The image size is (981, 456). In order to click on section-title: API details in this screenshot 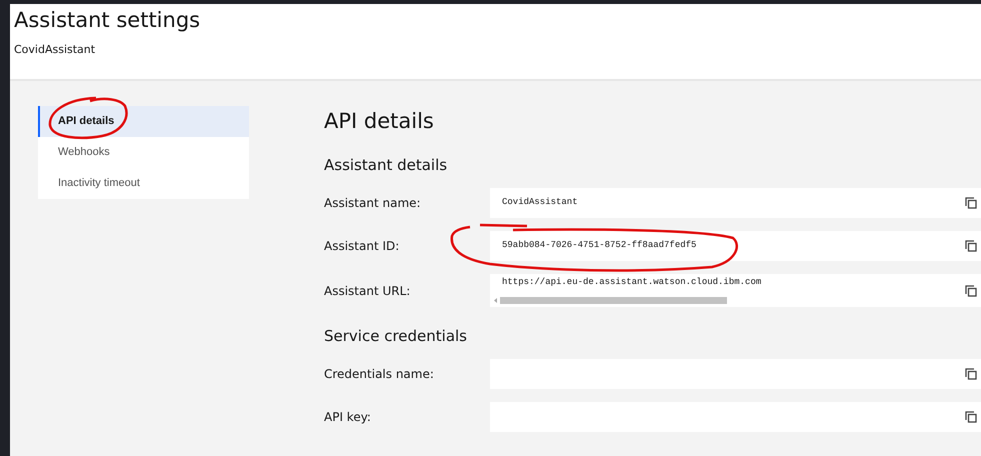, I will do `click(379, 121)`.